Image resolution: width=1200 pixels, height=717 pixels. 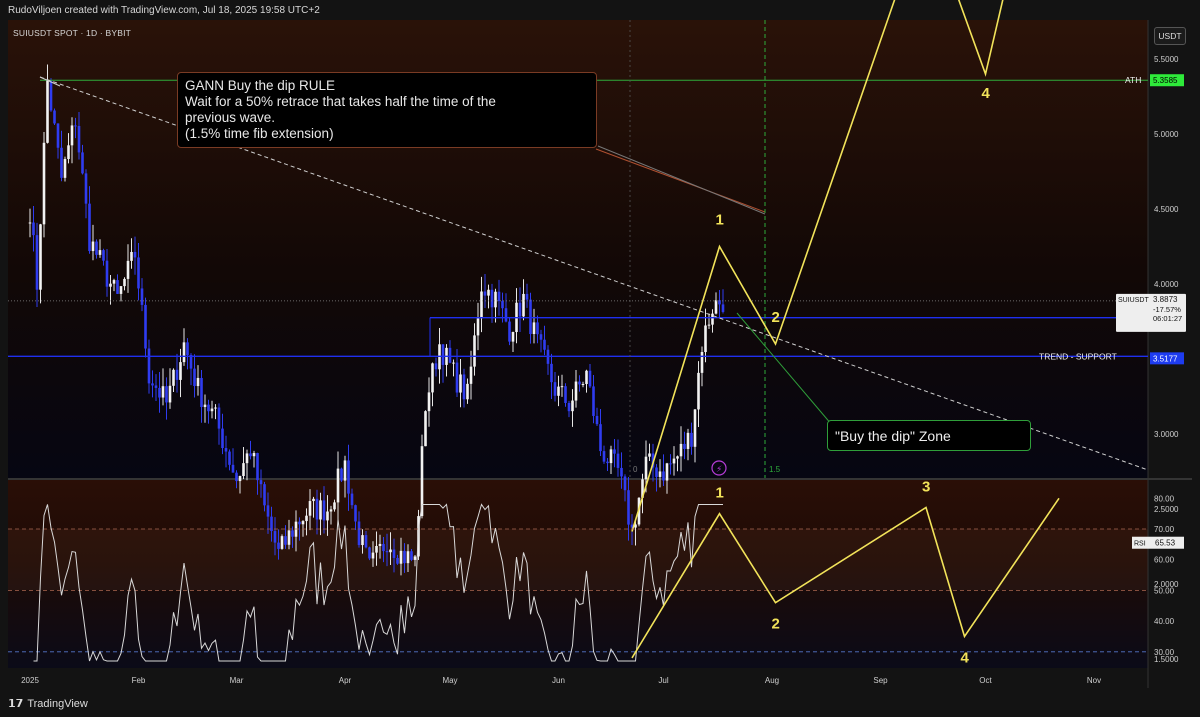 I want to click on currency-button: USDT, so click(x=1170, y=36).